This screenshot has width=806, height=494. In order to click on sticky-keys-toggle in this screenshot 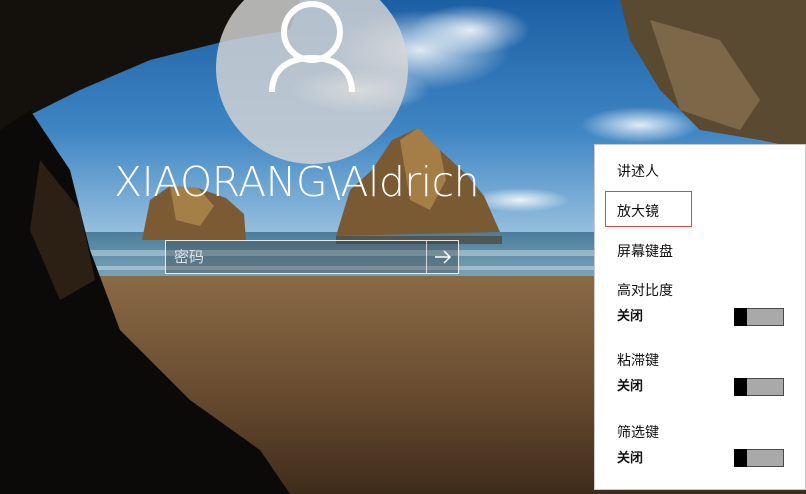, I will do `click(759, 387)`.